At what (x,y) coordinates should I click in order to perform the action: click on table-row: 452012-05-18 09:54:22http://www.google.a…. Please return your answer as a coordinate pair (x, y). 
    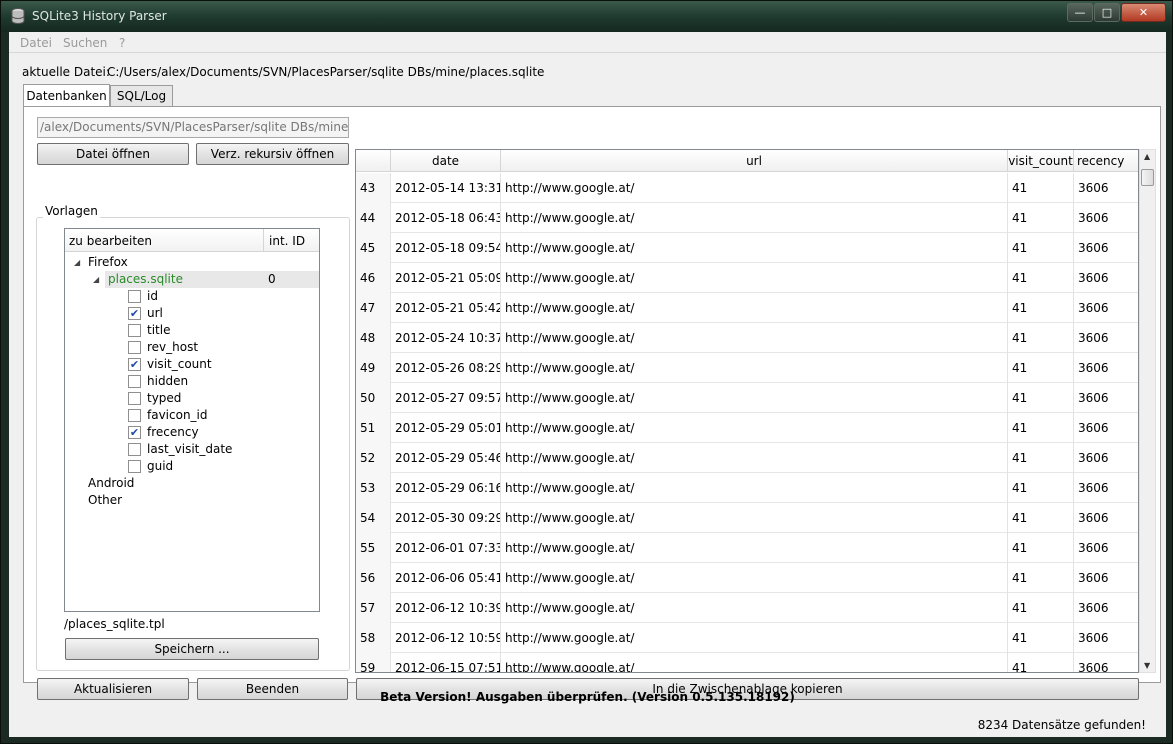
    Looking at the image, I should click on (747, 248).